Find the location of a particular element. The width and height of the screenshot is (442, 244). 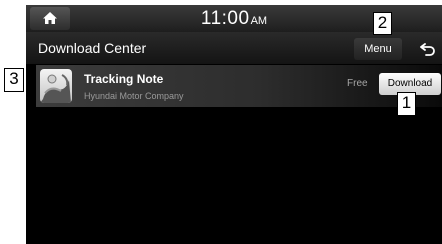

callout-3: 3 is located at coordinates (14, 80).